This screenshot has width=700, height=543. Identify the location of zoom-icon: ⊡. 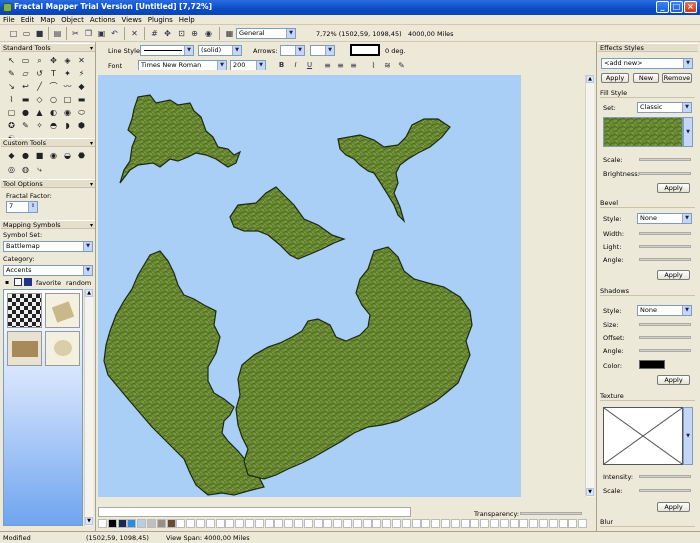
(181, 33).